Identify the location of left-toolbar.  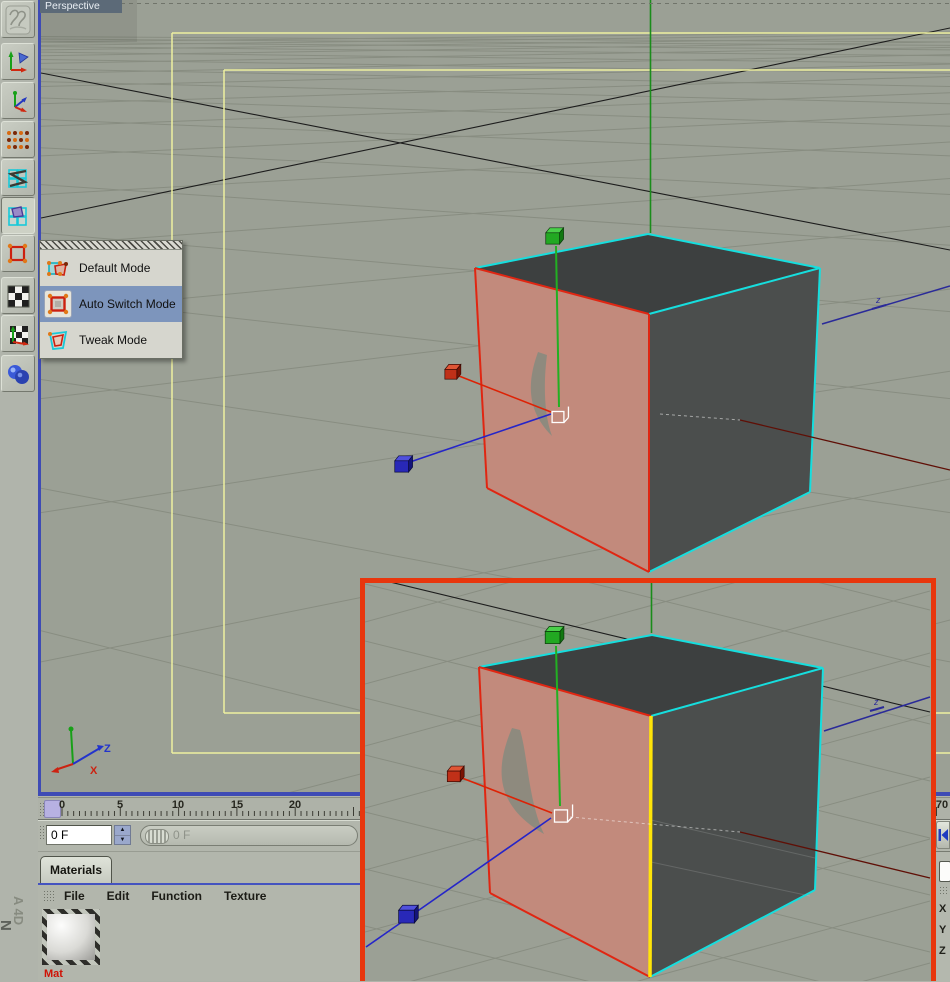
(19, 490).